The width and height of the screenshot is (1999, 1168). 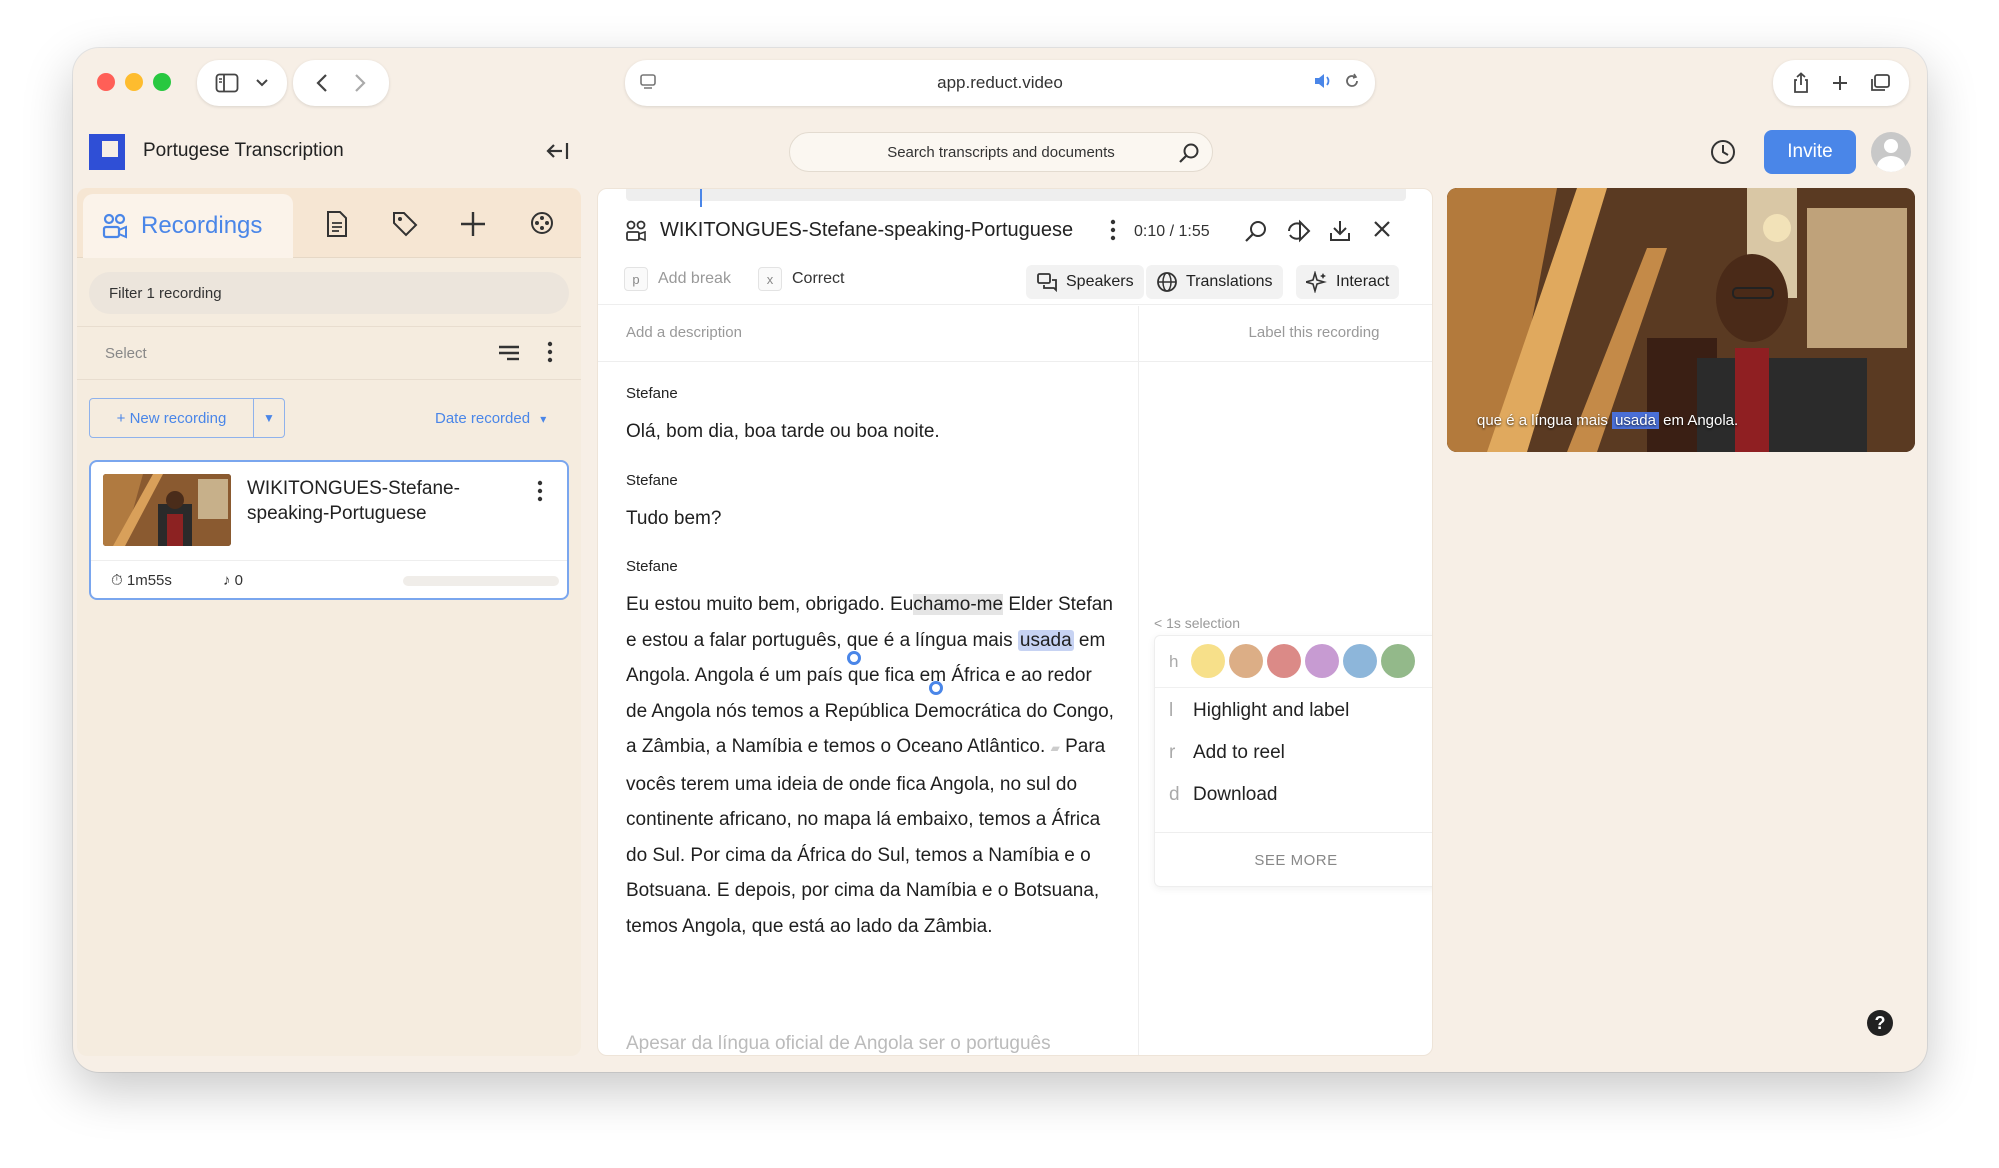 I want to click on color-swatch-yellow, so click(x=1208, y=661).